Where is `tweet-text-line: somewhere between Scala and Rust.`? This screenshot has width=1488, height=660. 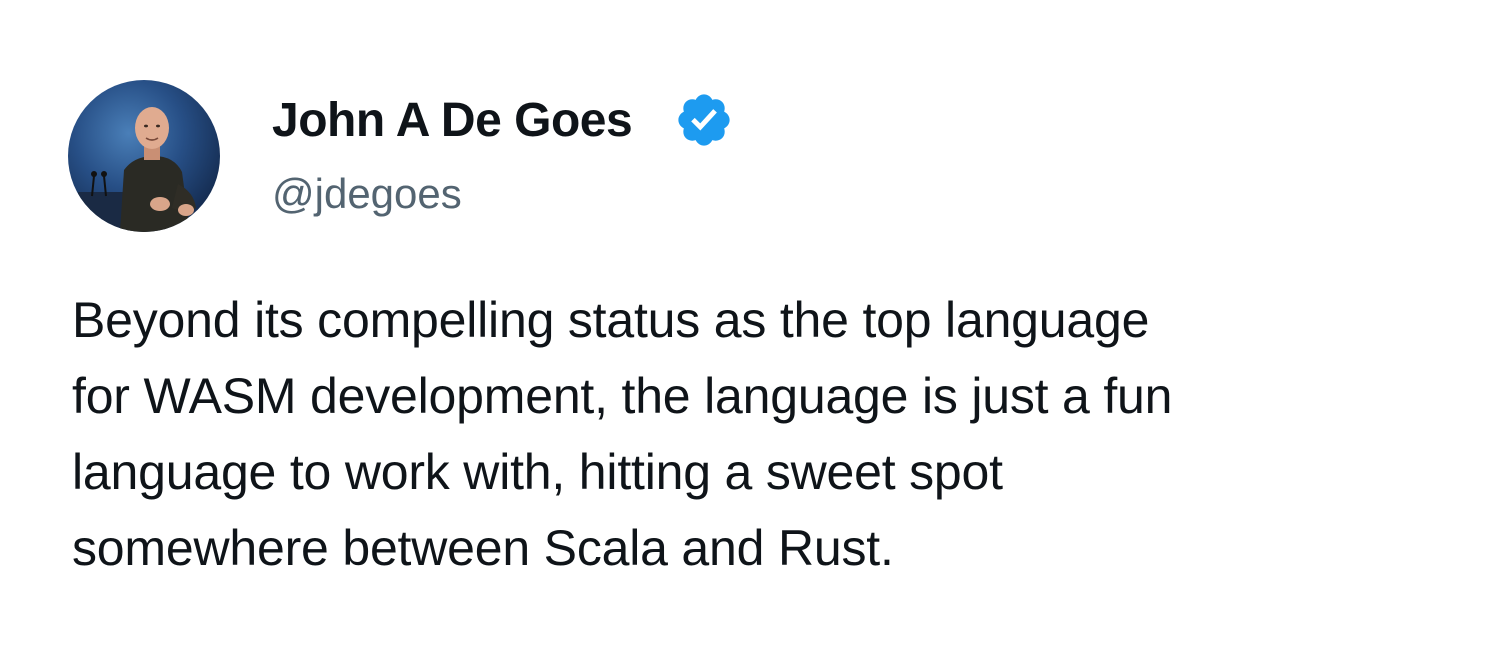
tweet-text-line: somewhere between Scala and Rust. is located at coordinates (483, 548).